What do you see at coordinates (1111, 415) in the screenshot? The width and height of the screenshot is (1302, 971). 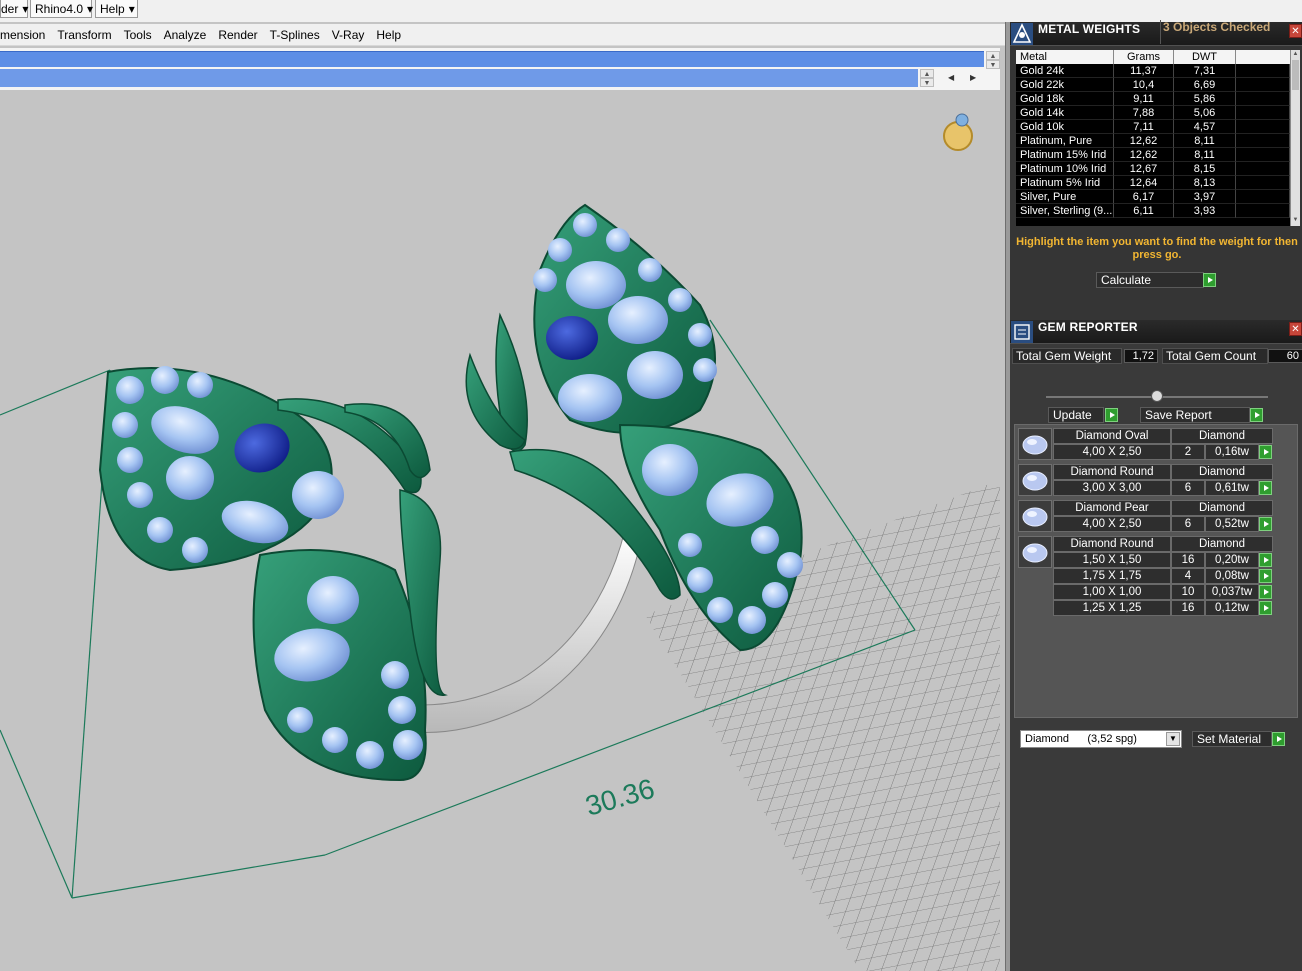 I see `update-go-button` at bounding box center [1111, 415].